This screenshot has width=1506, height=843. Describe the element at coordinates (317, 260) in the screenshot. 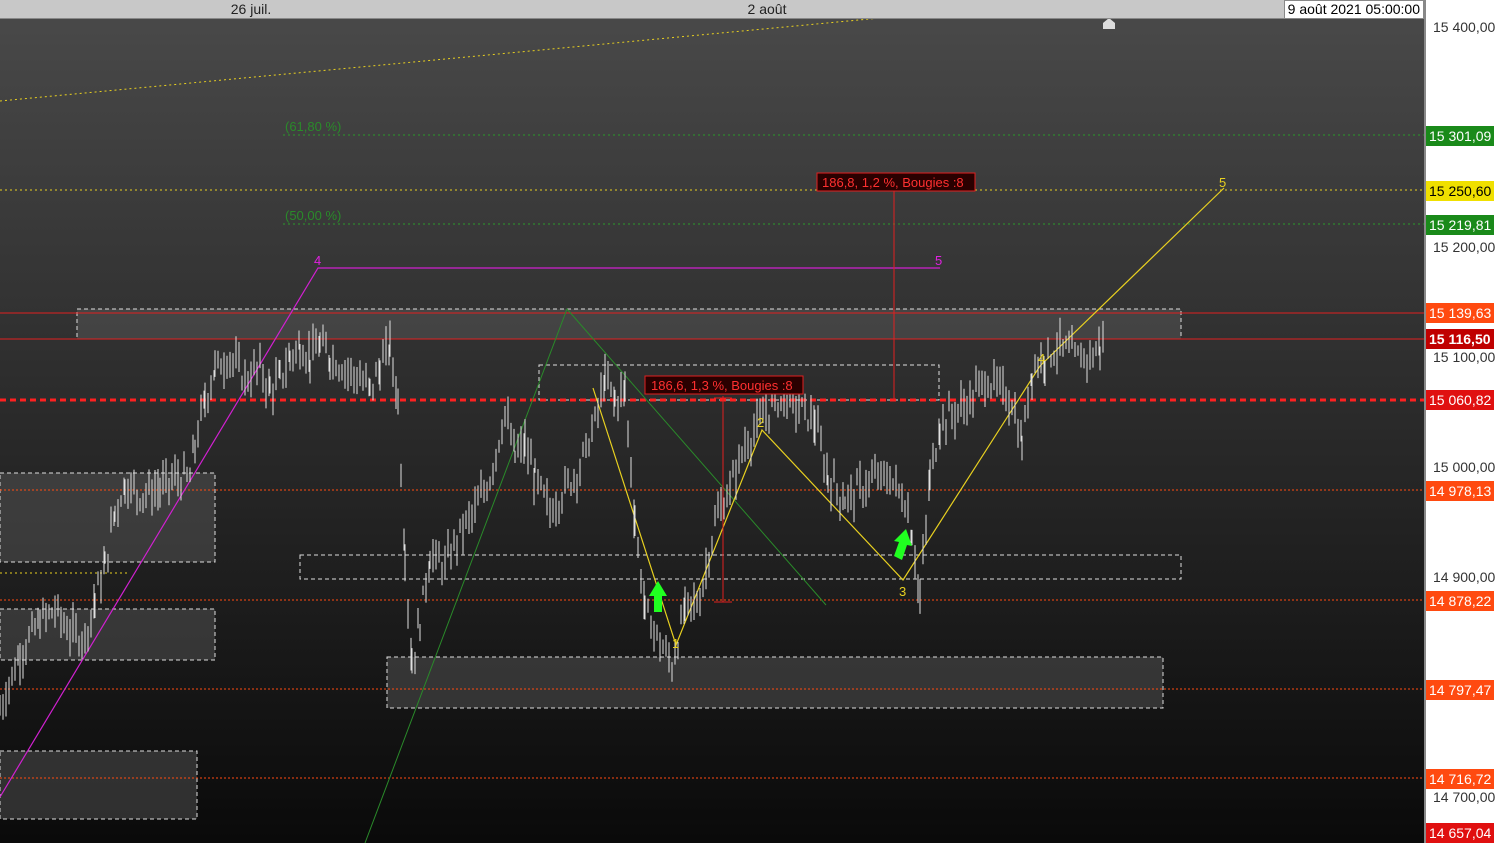

I see `magenta-wave-label: 4` at that location.